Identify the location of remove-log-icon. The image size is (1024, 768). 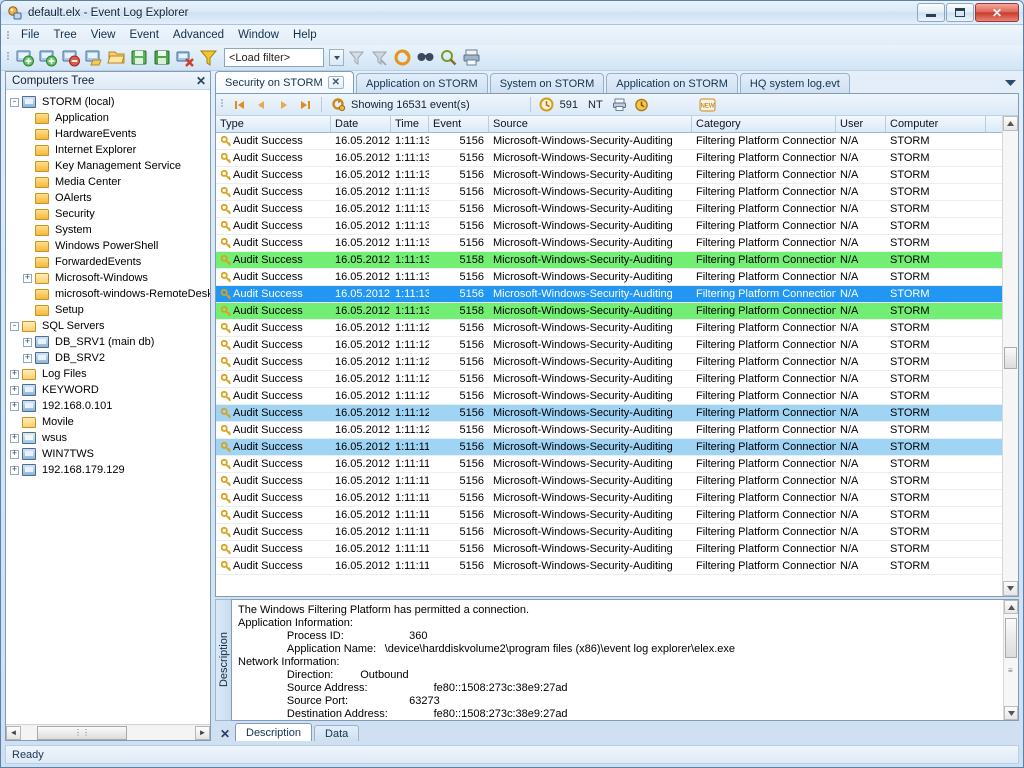
(70, 57).